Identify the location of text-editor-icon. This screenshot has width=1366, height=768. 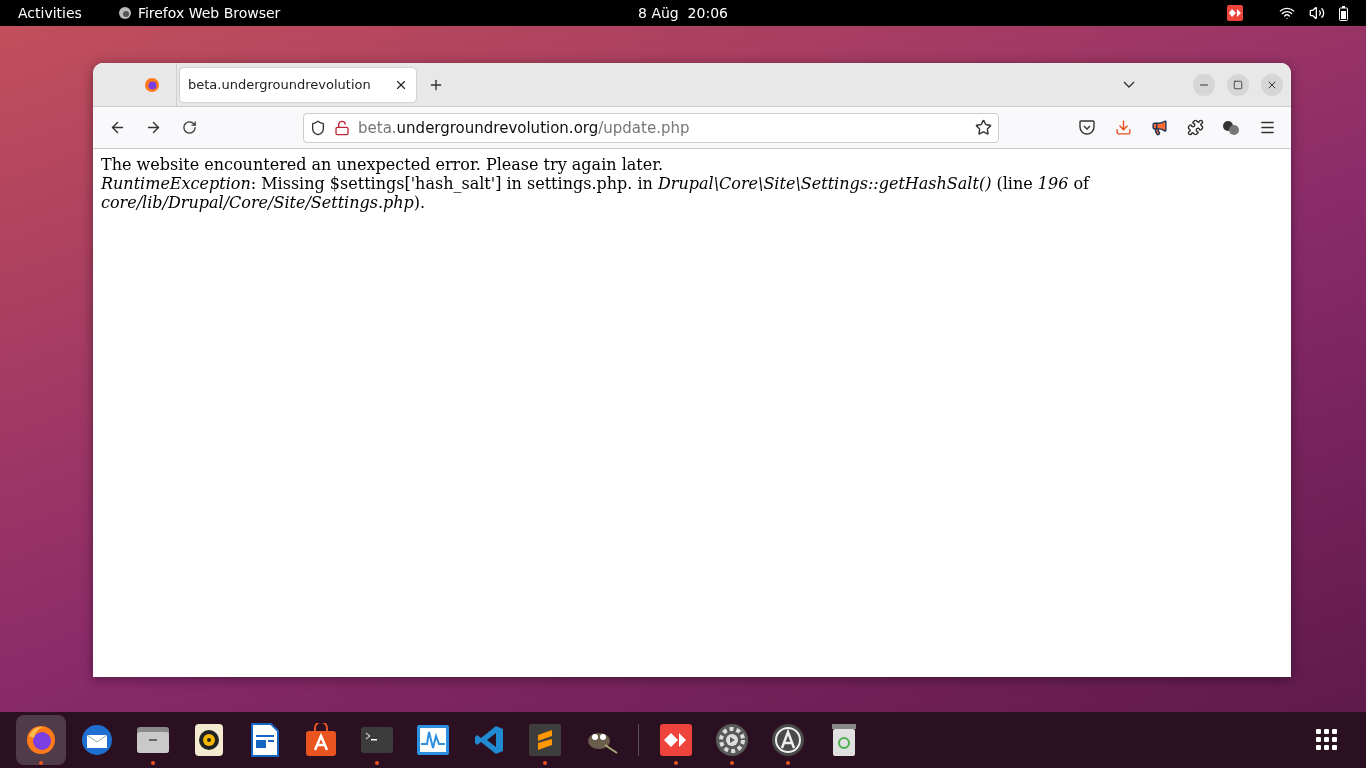
(545, 740).